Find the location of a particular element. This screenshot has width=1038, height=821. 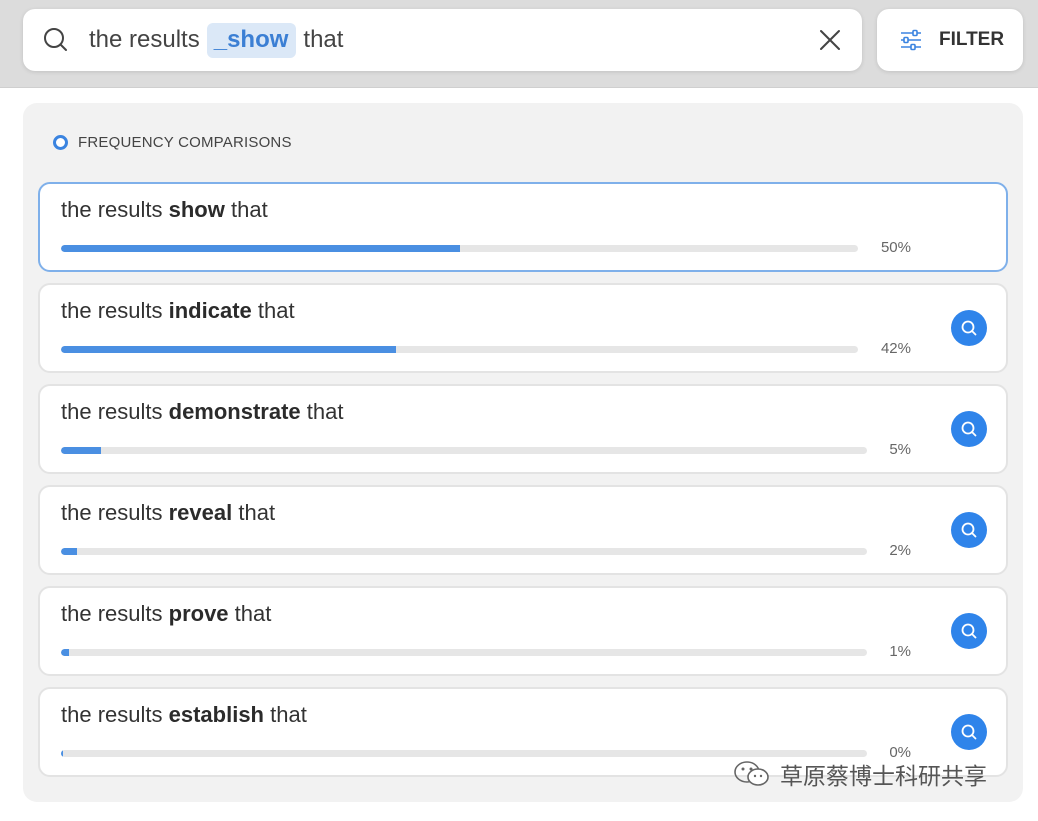

result-card: the results reveal that 2% is located at coordinates (523, 530).